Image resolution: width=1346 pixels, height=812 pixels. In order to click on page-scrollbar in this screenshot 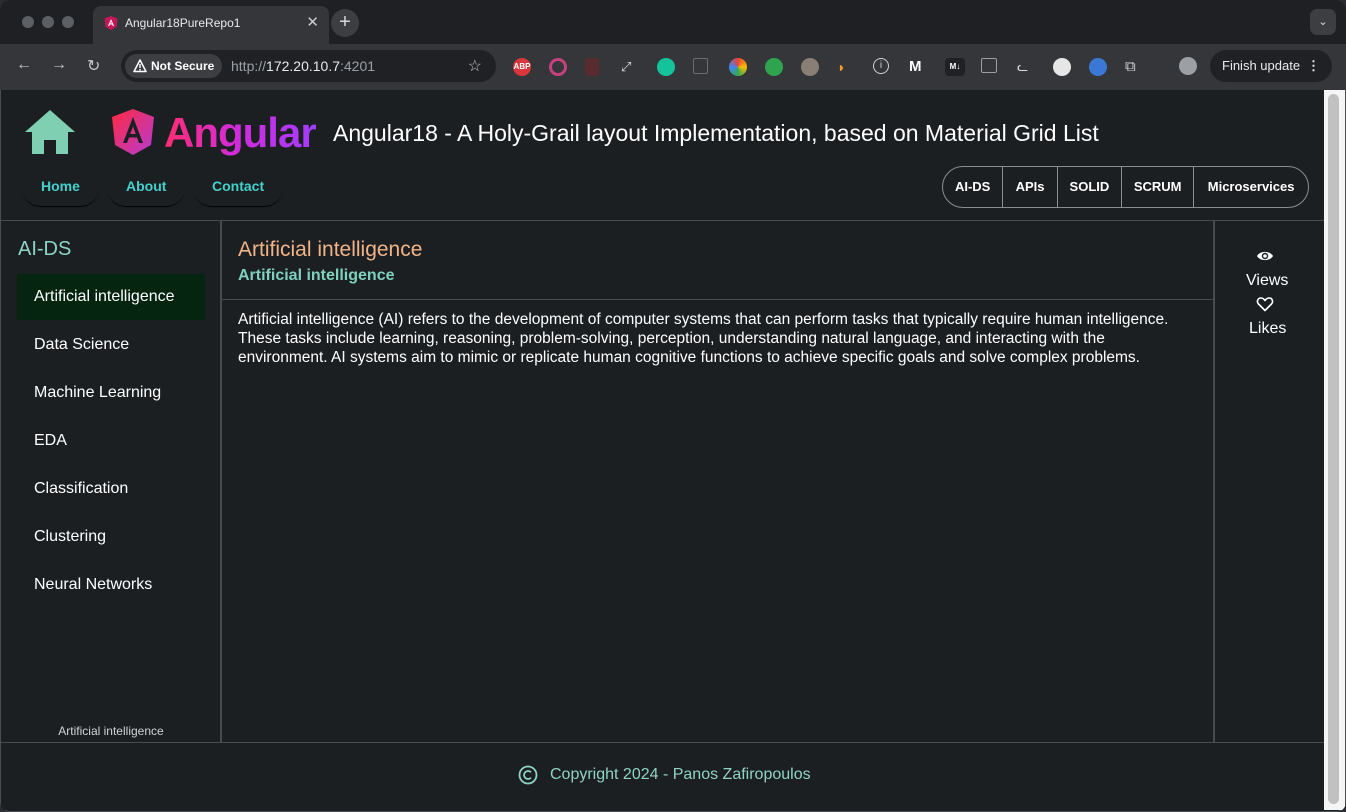, I will do `click(1334, 450)`.